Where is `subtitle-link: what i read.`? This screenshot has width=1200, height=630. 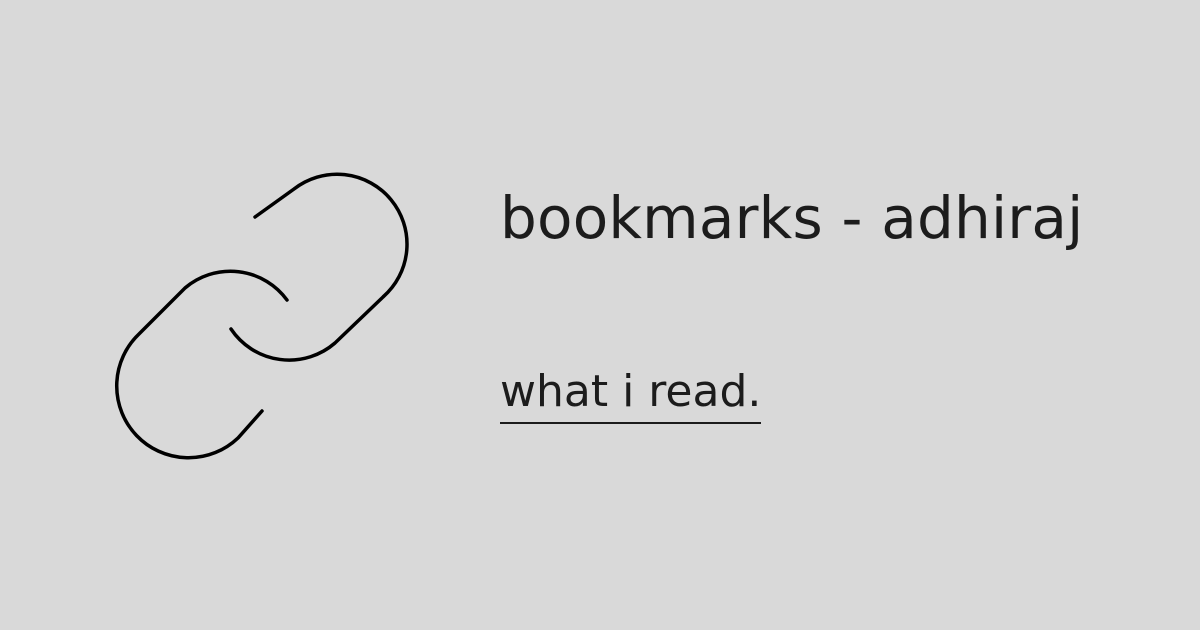
subtitle-link: what i read. is located at coordinates (631, 394).